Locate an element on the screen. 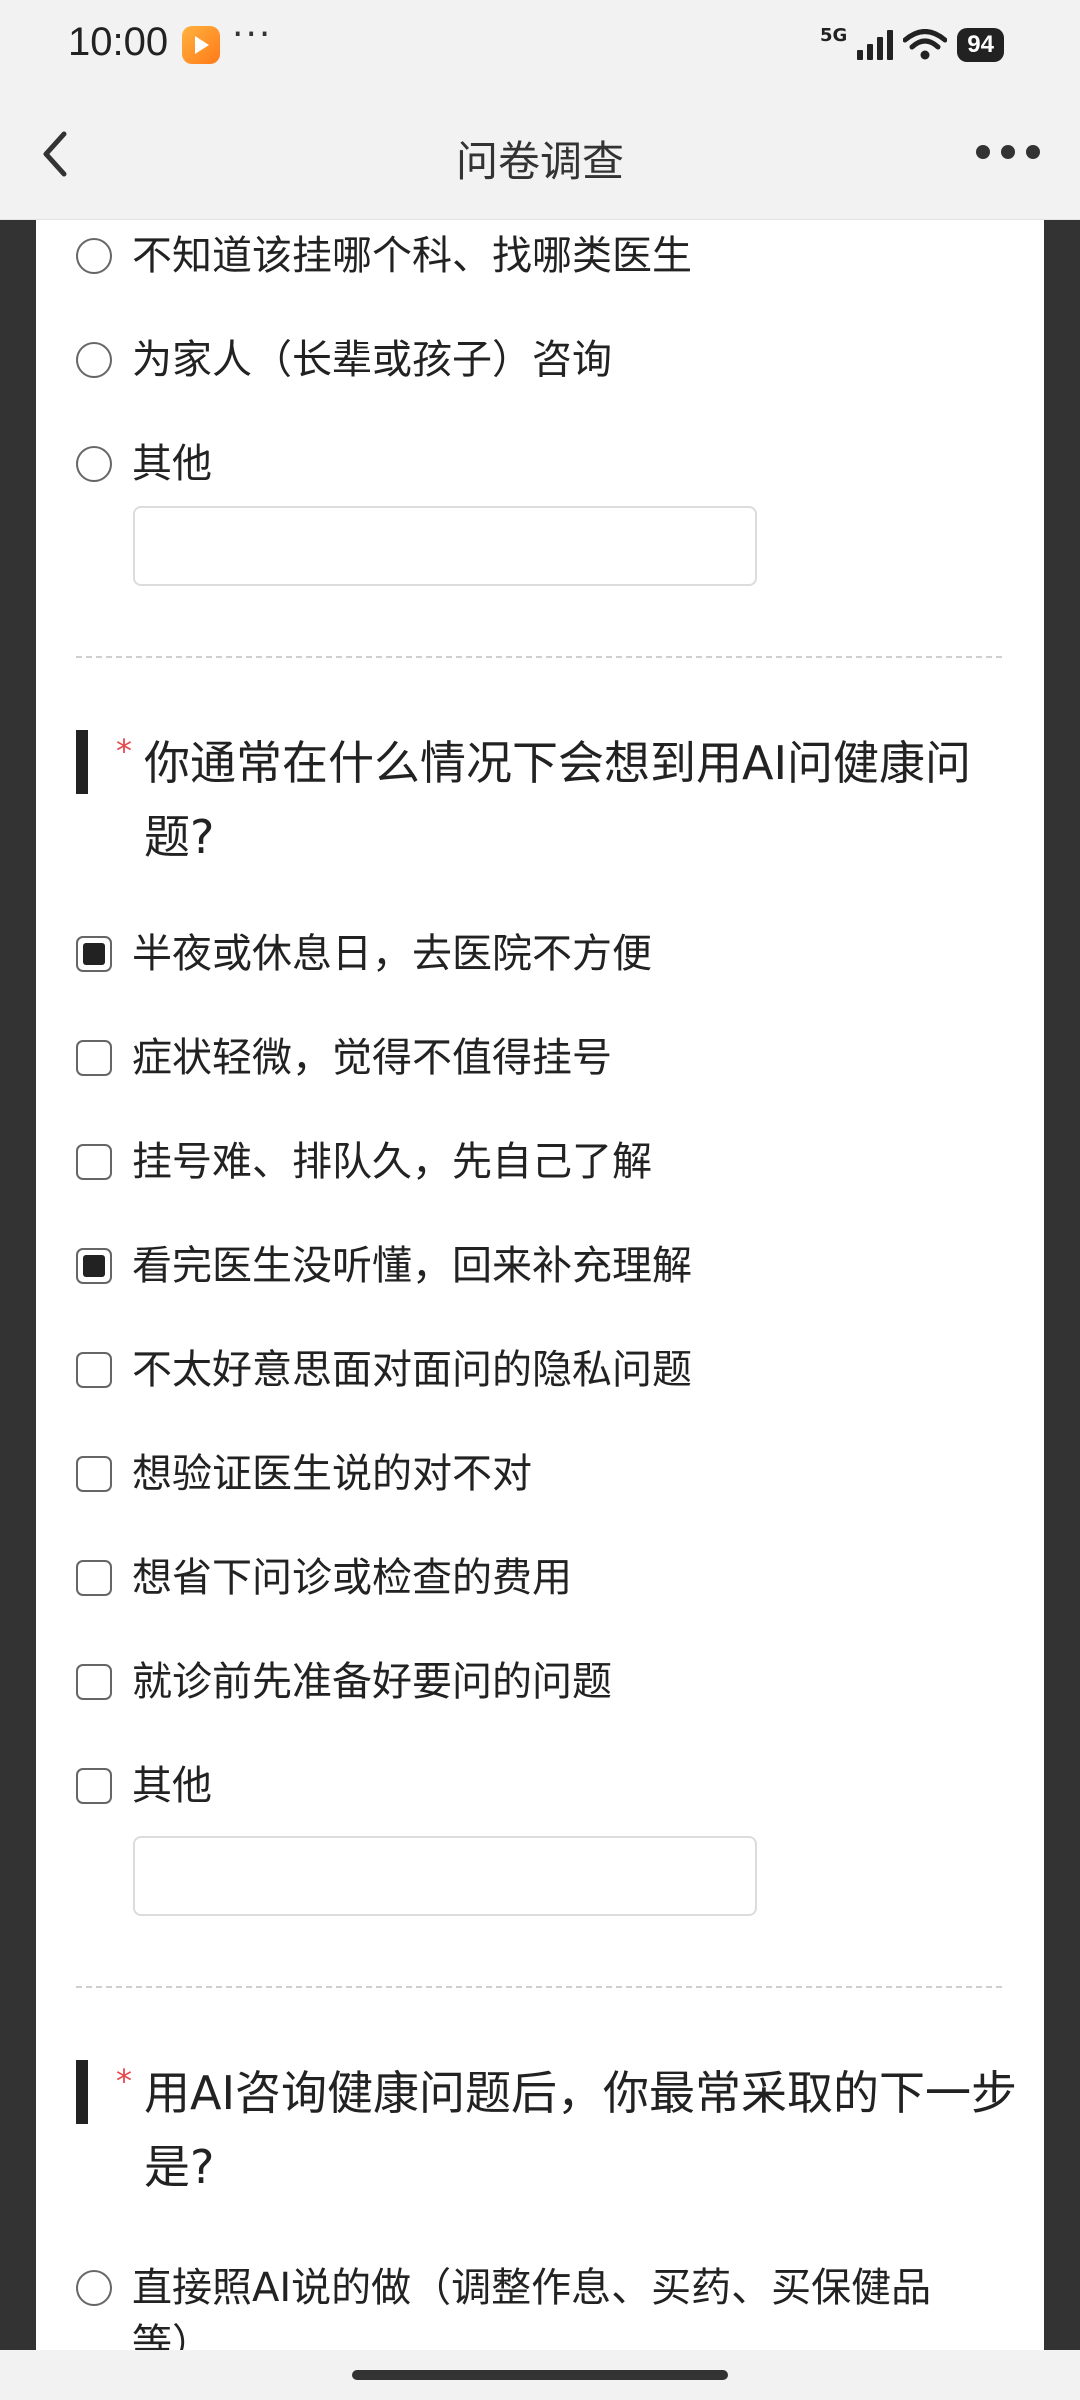 The height and width of the screenshot is (2400, 1080). wifi-icon is located at coordinates (925, 44).